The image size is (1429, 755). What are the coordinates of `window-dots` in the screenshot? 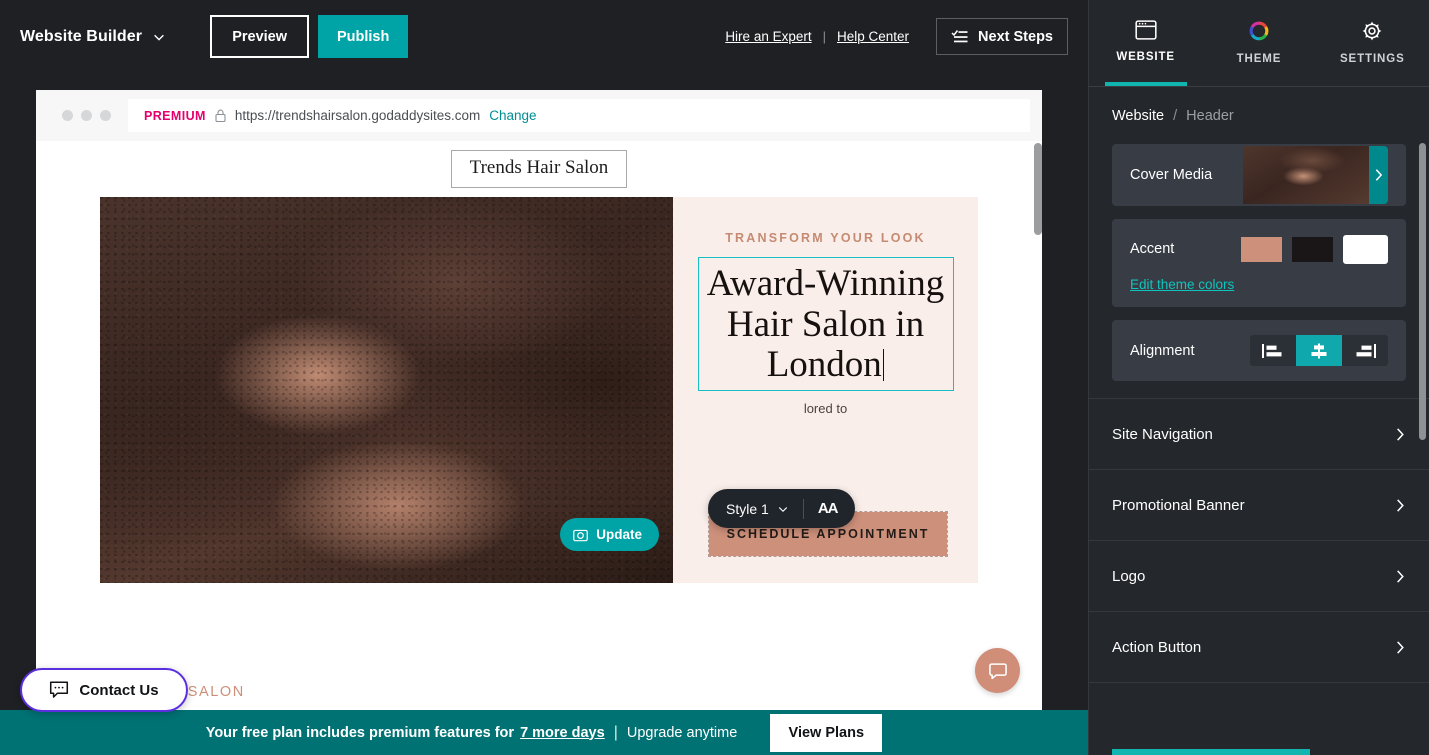 It's located at (86, 115).